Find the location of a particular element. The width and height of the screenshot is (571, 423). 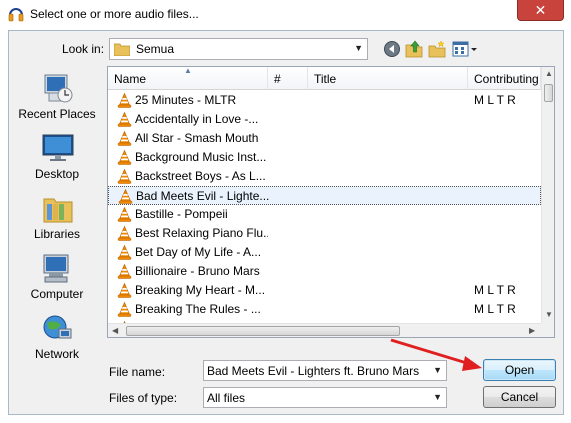

look-in-label: Look in: is located at coordinates (83, 49).